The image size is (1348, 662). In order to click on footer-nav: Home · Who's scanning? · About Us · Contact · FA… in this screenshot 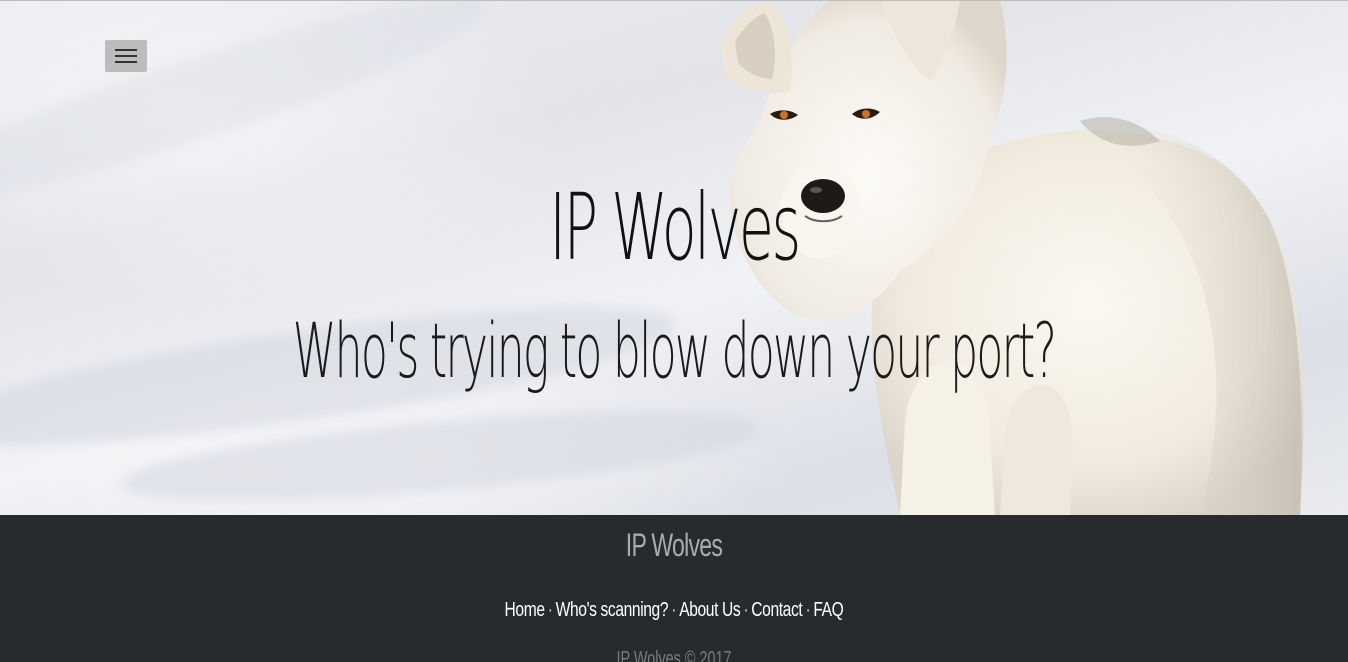, I will do `click(673, 610)`.